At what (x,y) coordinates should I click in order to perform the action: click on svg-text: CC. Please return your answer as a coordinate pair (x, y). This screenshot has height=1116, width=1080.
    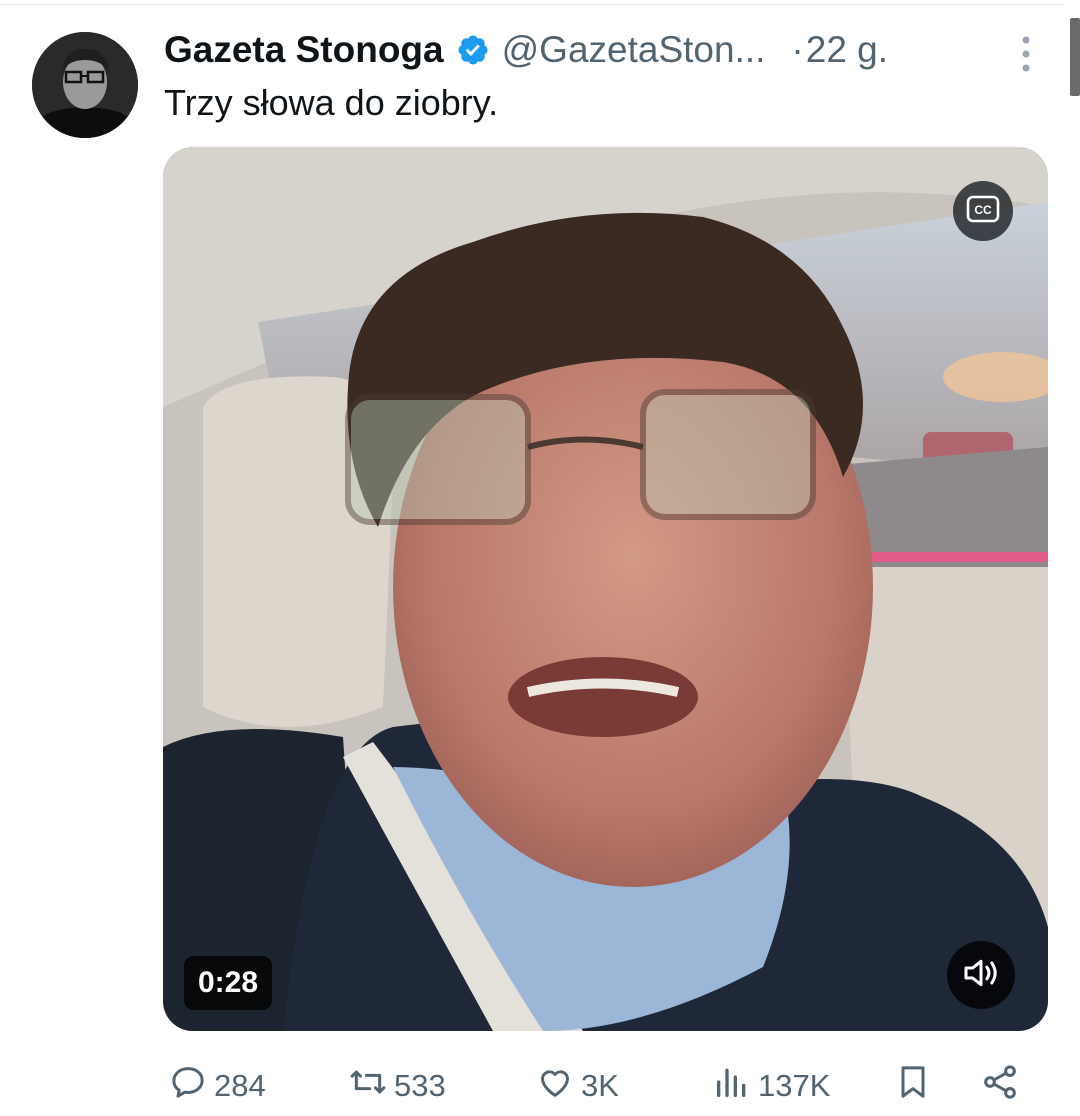
    Looking at the image, I should click on (983, 210).